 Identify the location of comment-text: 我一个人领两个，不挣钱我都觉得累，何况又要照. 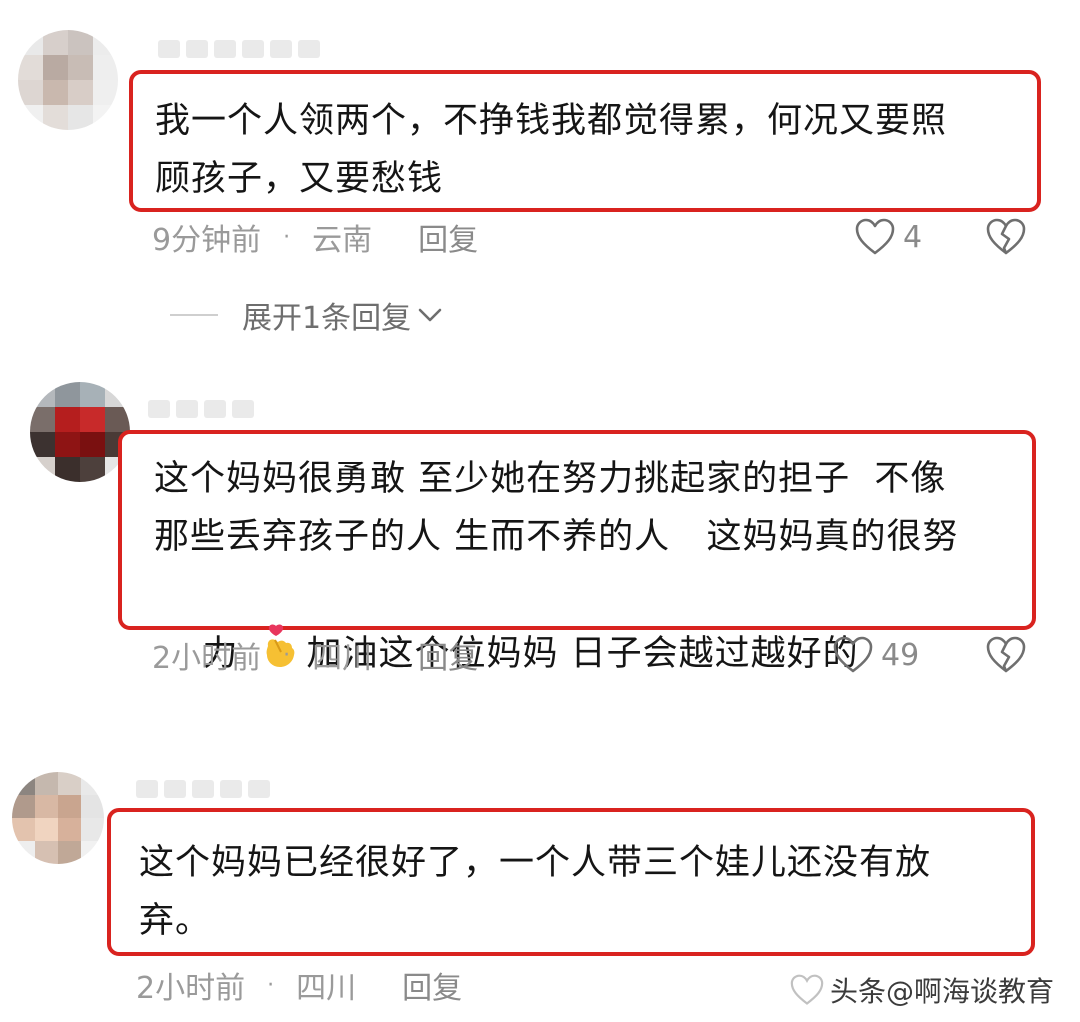
(551, 121).